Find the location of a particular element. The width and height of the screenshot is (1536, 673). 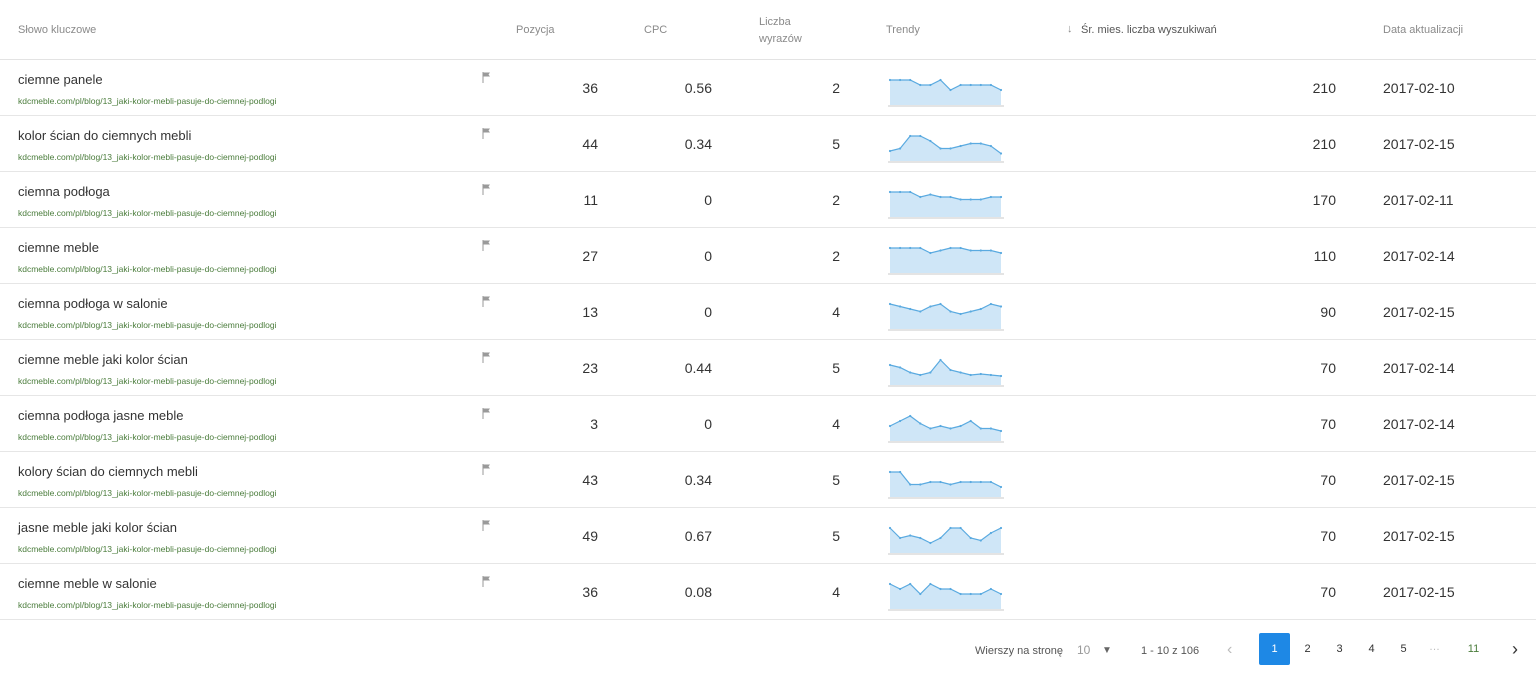

keyword-text: ciemne meble w salonie is located at coordinates (87, 583).